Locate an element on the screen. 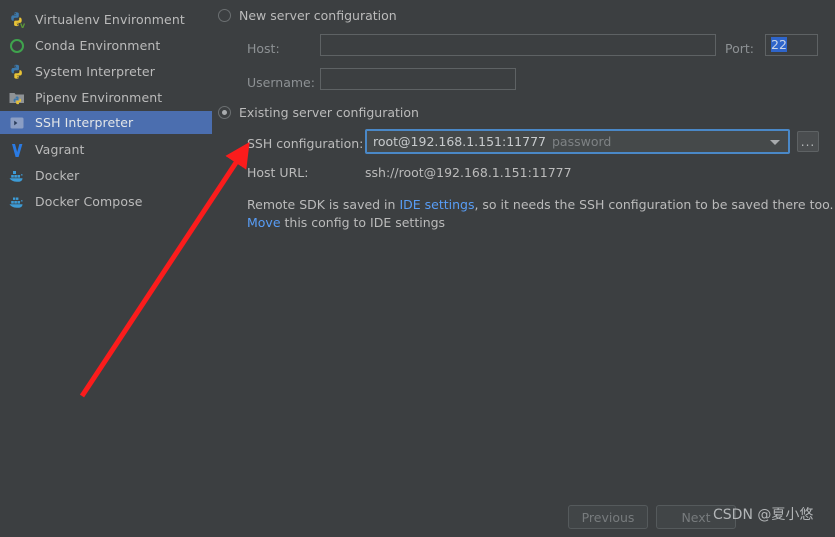  new-server-configuration-label: New server configuration is located at coordinates (318, 15).